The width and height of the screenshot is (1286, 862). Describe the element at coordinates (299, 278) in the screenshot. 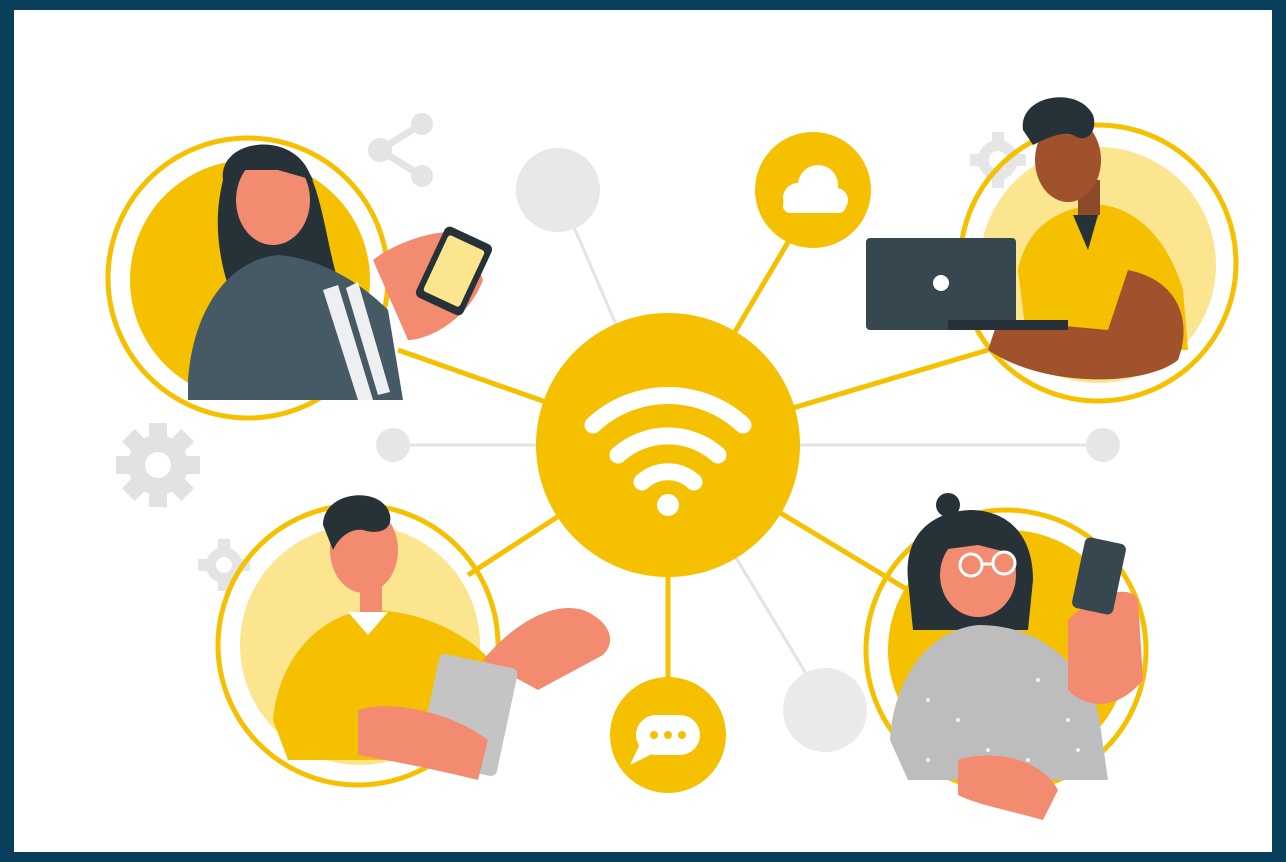

I see `person-woman-with-phone` at that location.